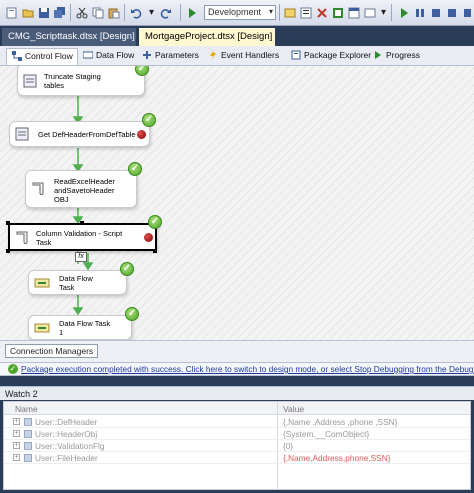  Describe the element at coordinates (340, 422) in the screenshot. I see `watch-value: {,Name ,Address ,phone ,SSN}` at that location.